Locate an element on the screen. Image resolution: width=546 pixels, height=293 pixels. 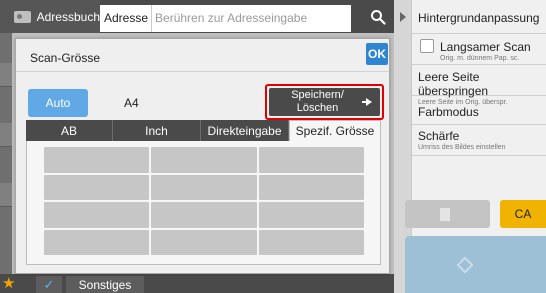
addressbook-label: Adressbuch is located at coordinates (68, 16).